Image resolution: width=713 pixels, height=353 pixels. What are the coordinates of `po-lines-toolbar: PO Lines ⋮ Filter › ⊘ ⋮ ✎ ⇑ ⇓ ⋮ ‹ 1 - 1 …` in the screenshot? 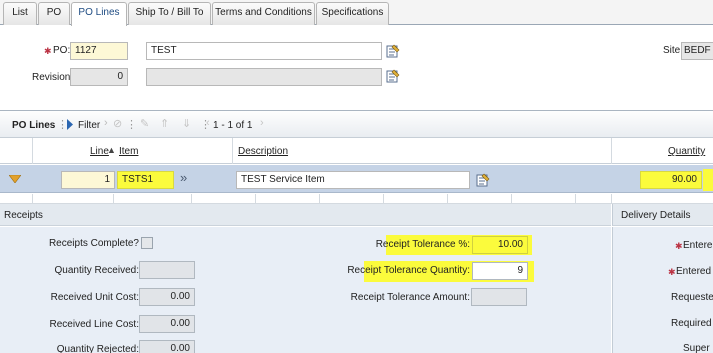 It's located at (356, 124).